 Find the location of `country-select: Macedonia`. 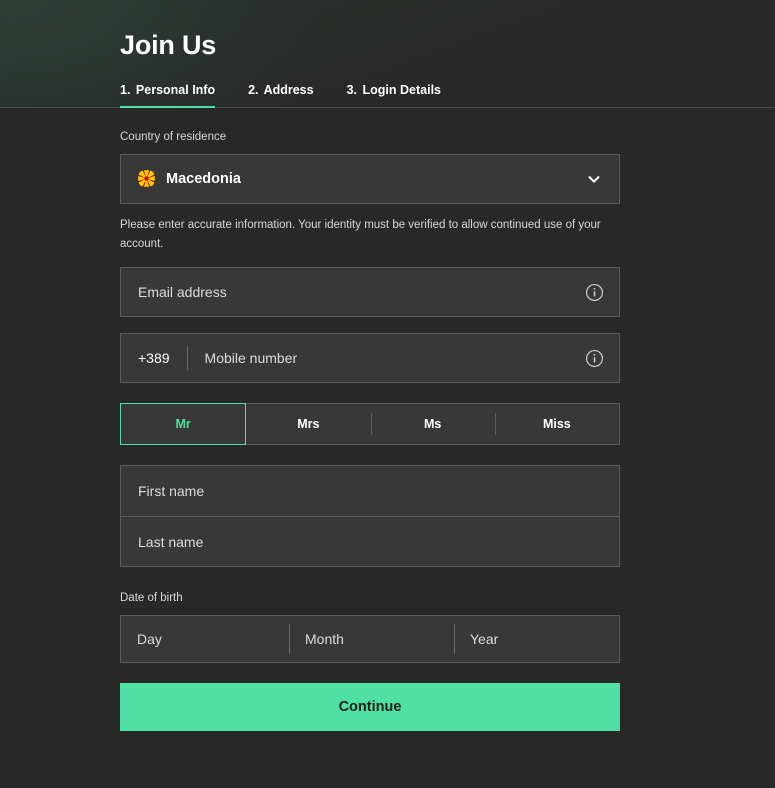

country-select: Macedonia is located at coordinates (370, 178).